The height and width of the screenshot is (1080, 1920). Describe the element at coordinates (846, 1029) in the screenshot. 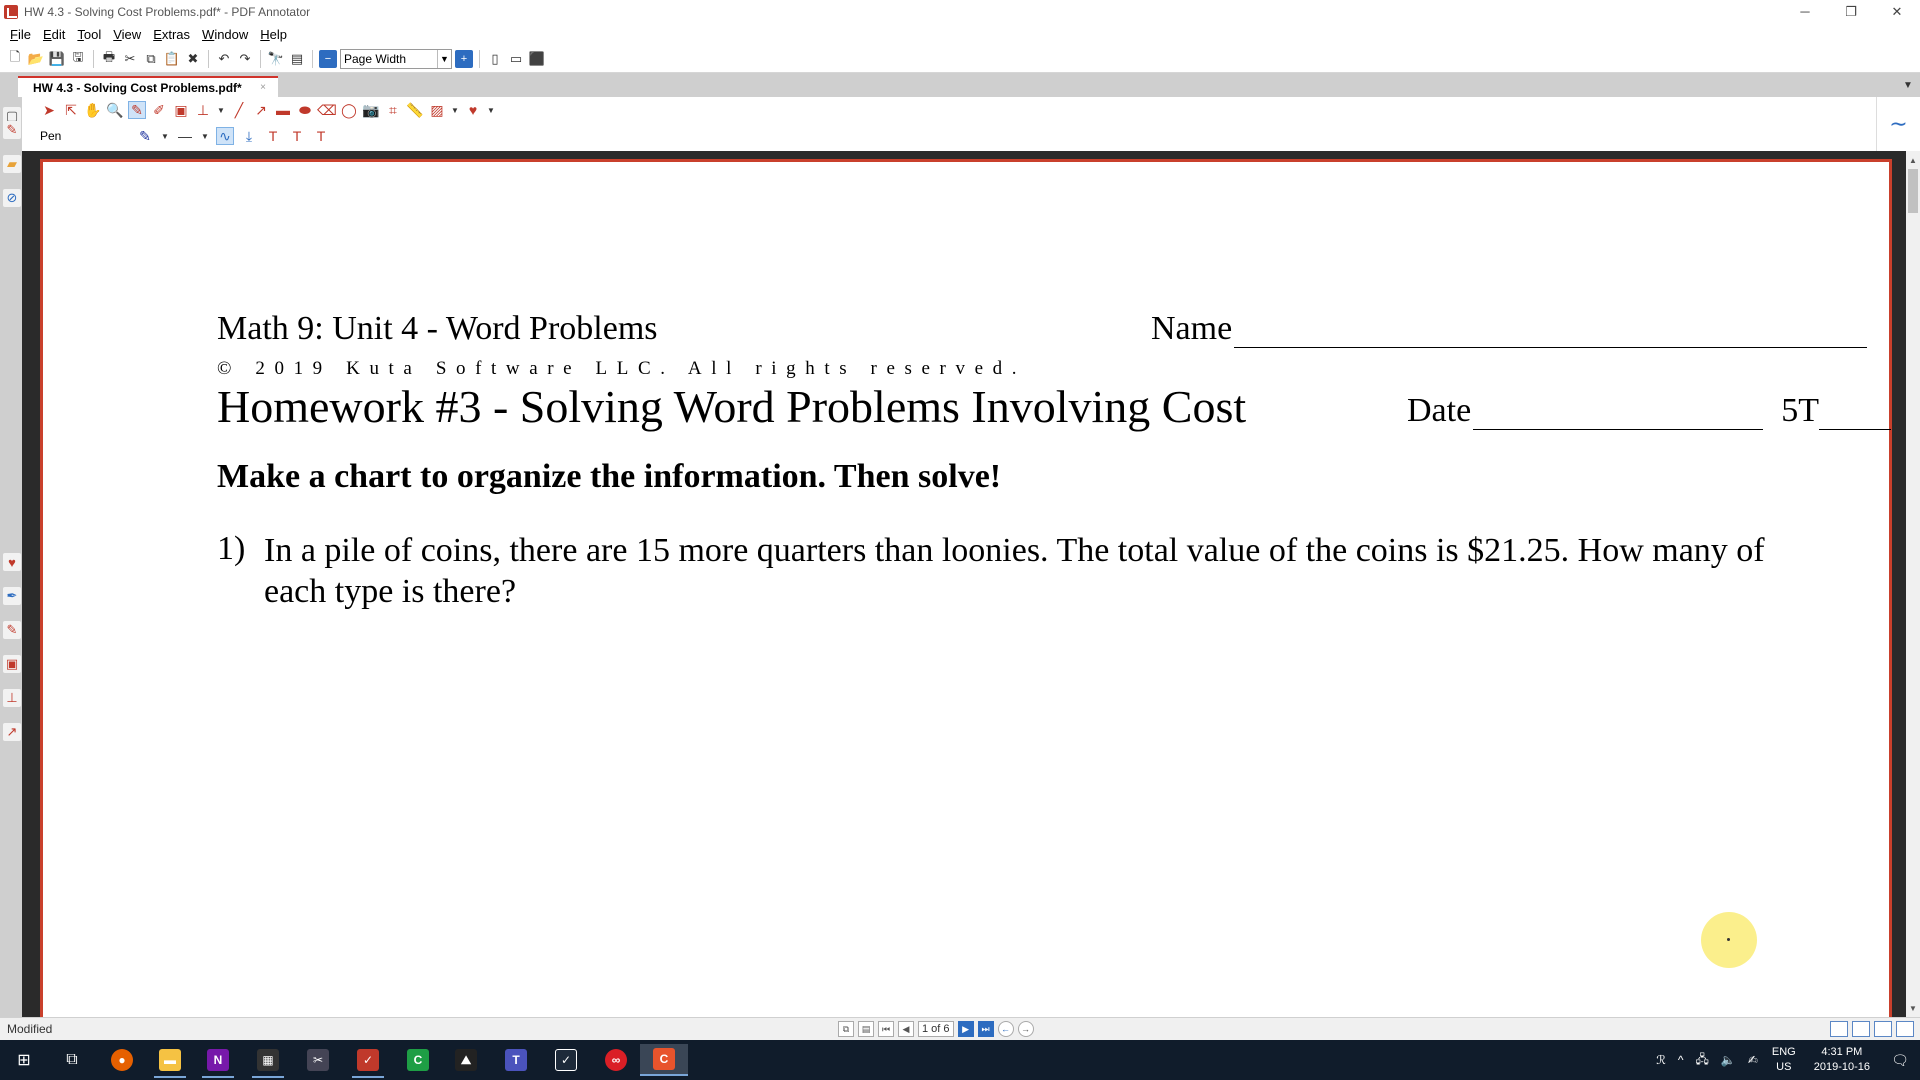

I see `copy-page-icon: ⧉` at that location.